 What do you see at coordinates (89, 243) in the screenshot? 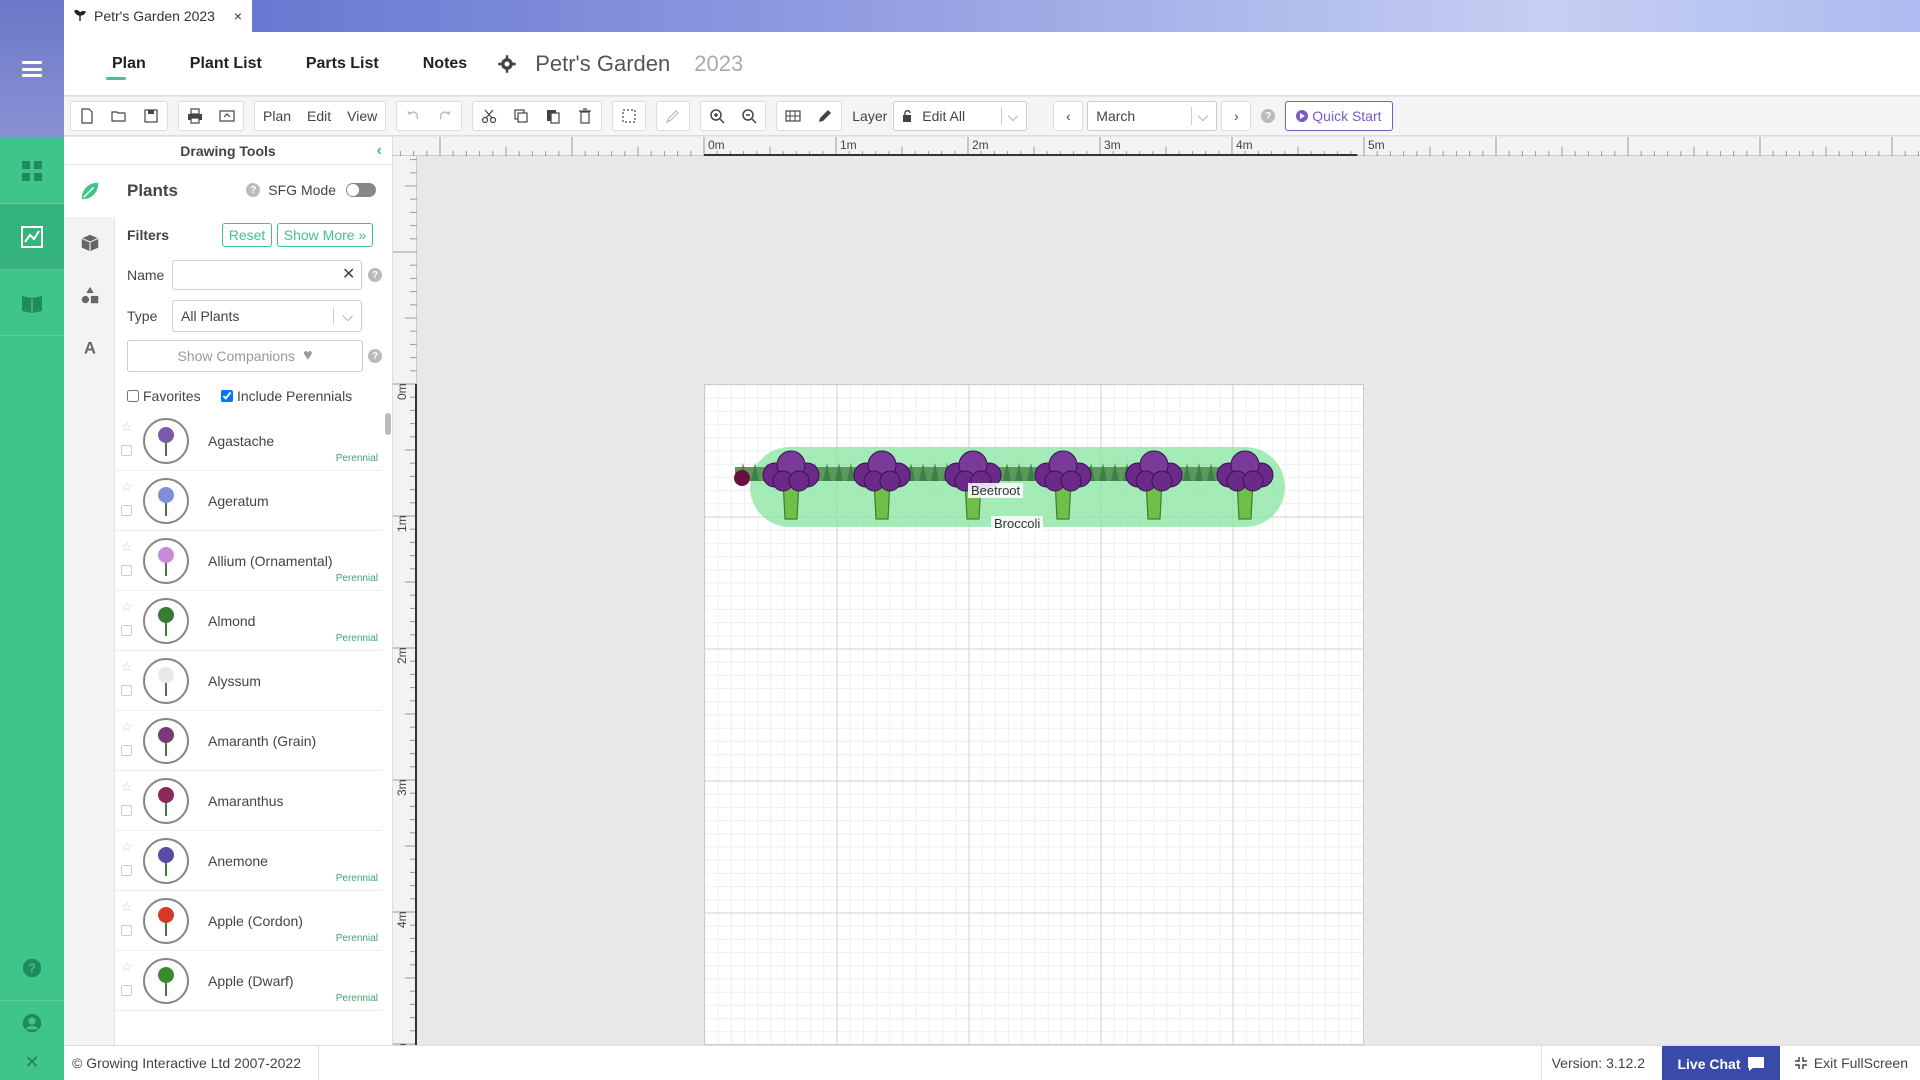
I see `raised-bed-box-icon` at bounding box center [89, 243].